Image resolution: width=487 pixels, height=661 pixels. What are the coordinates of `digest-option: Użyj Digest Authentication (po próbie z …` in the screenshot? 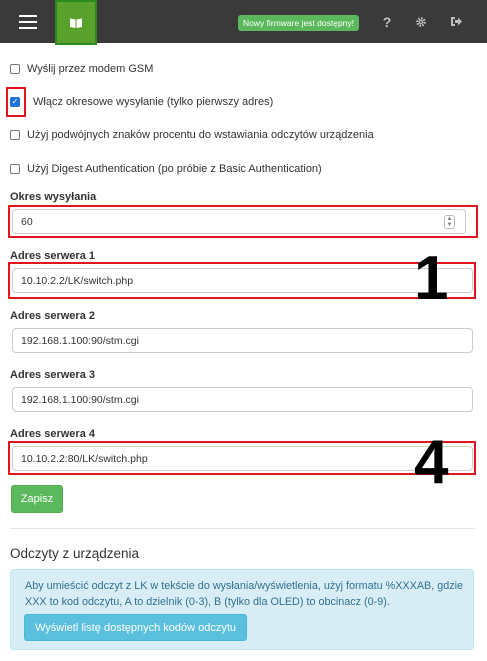 It's located at (166, 169).